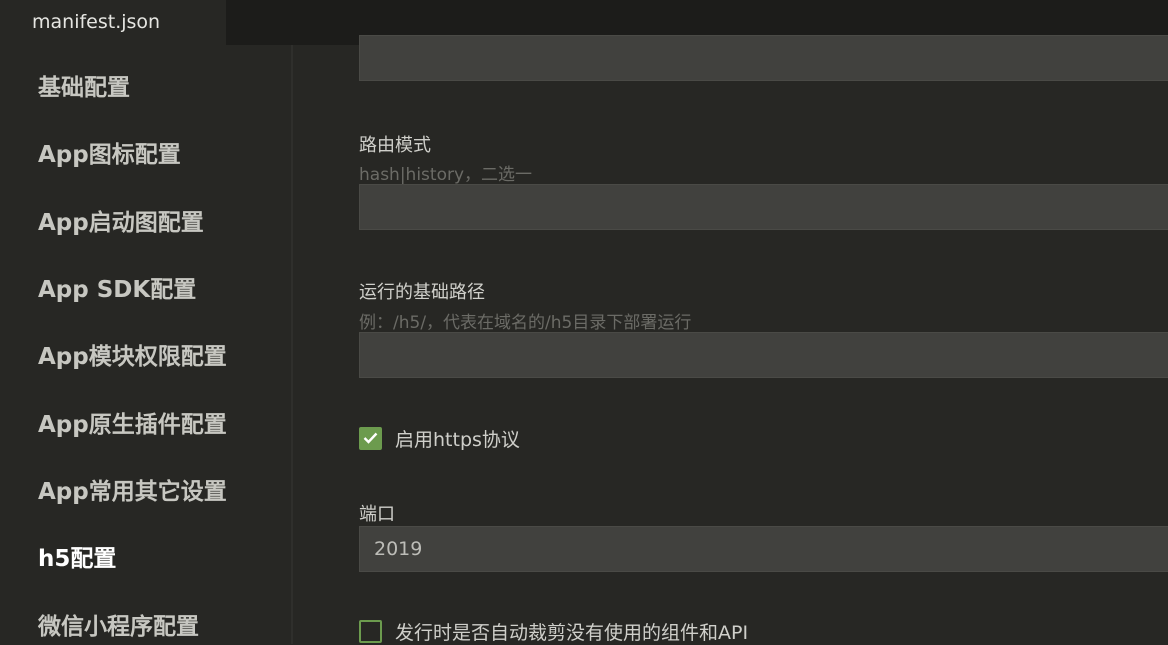 Image resolution: width=1168 pixels, height=645 pixels. Describe the element at coordinates (572, 632) in the screenshot. I see `treeshake-label: 发行时是否自动裁剪没有使用的组件和API` at that location.